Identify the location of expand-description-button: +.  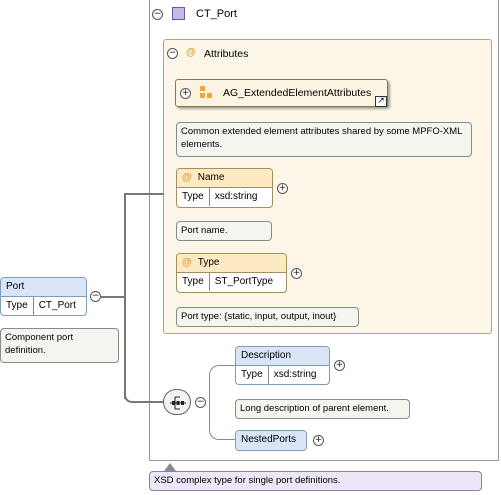
(339, 365).